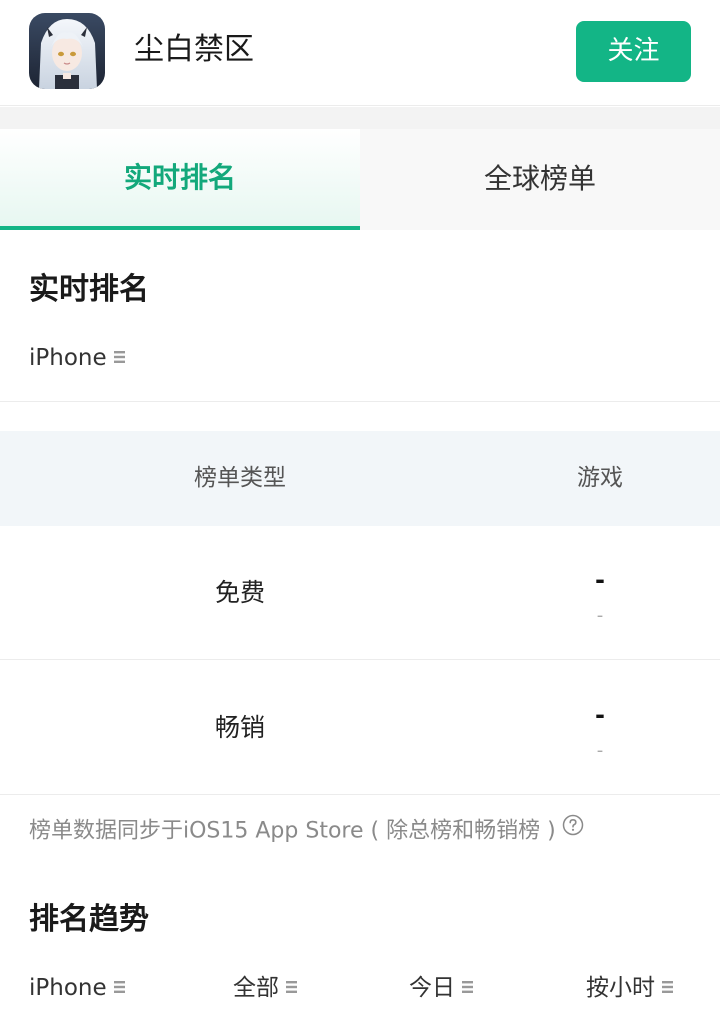  Describe the element at coordinates (360, 728) in the screenshot. I see `table-row-grossing: 畅销 - -` at that location.